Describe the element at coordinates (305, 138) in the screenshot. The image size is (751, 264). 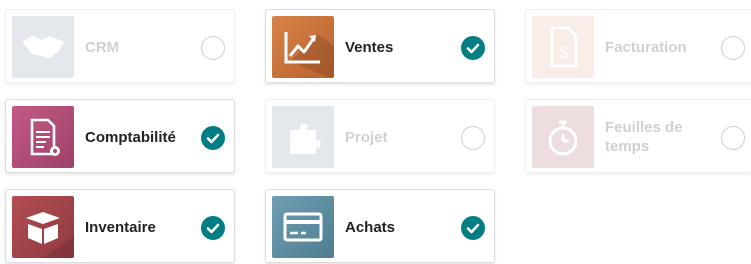
I see `puzzle-icon` at that location.